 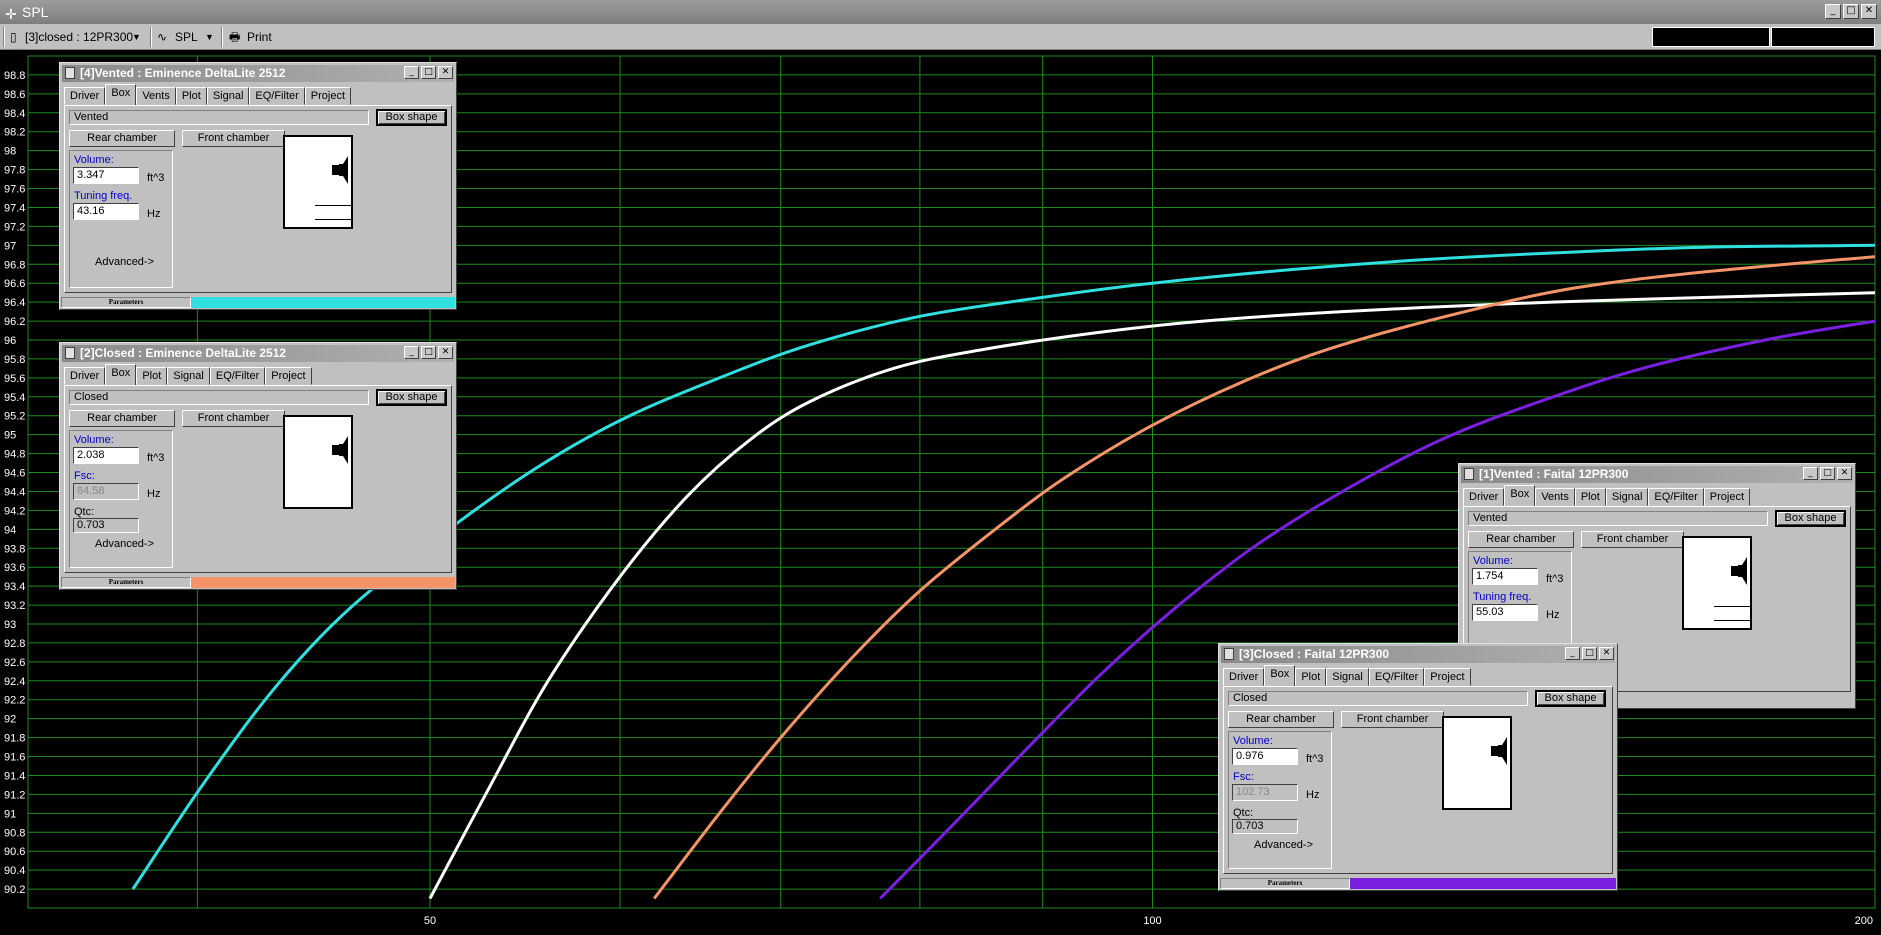 I want to click on dialog-titlebar: [2]Closed : Eminence DeltaLite 2512, so click(x=258, y=353).